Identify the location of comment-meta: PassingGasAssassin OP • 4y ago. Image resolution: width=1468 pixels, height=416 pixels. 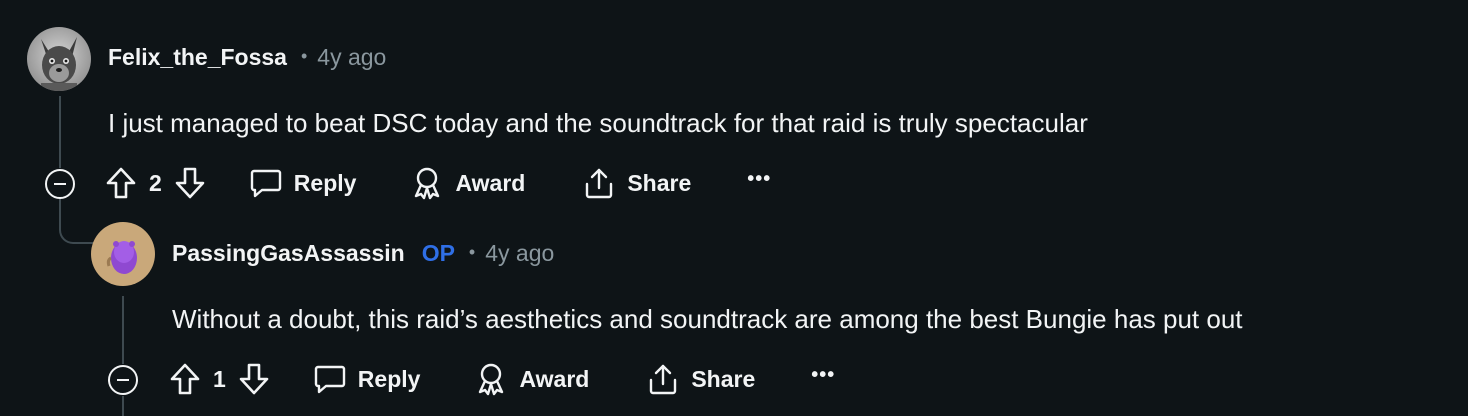
(363, 253).